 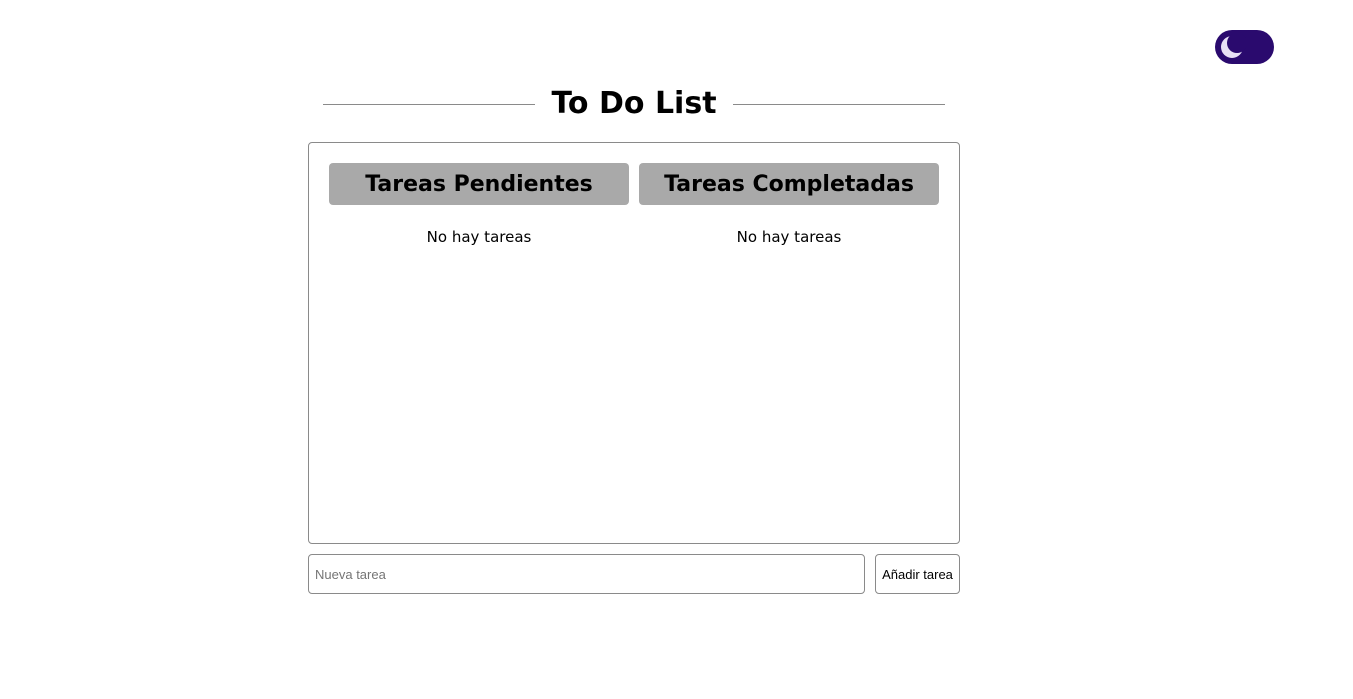 I want to click on page-title: To Do List, so click(x=634, y=103).